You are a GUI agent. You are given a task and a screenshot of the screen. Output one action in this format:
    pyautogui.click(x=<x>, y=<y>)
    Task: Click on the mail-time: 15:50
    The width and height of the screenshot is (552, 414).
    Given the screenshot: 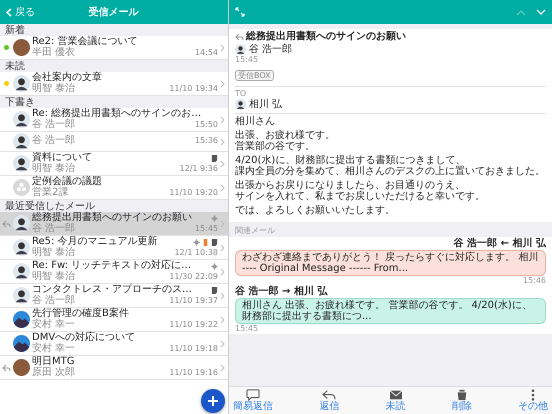 What is the action you would take?
    pyautogui.click(x=206, y=124)
    